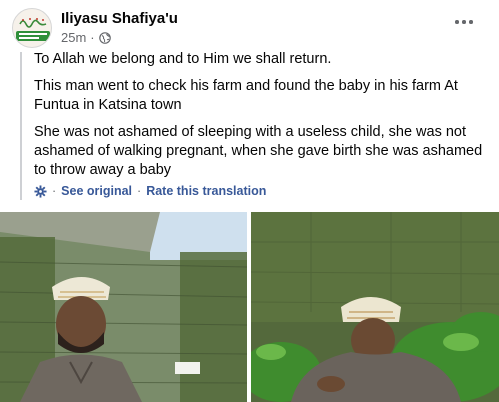  Describe the element at coordinates (96, 191) in the screenshot. I see `see-original-link: See original` at that location.